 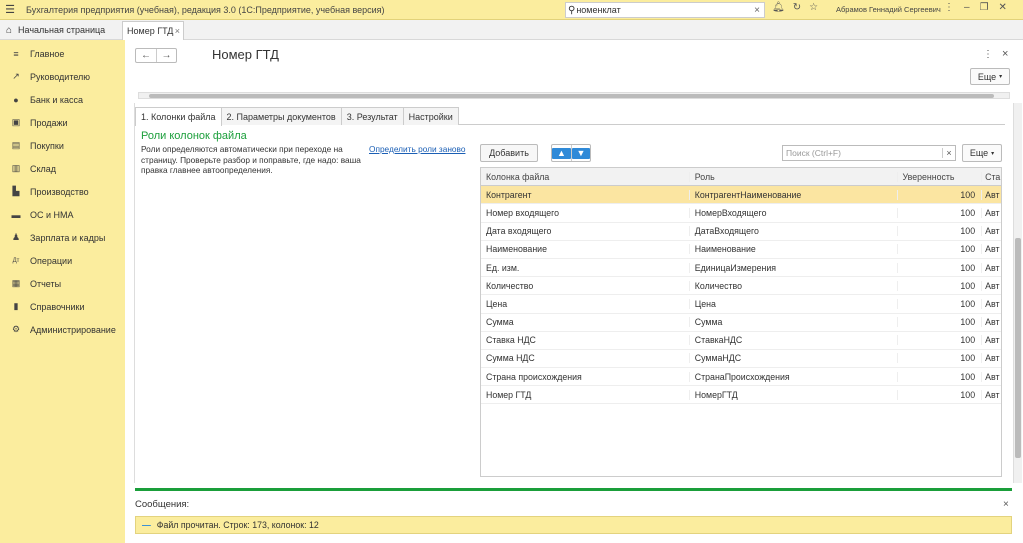 What do you see at coordinates (62, 99) in the screenshot?
I see `sidebar-item-bank: ● Банк и касса` at bounding box center [62, 99].